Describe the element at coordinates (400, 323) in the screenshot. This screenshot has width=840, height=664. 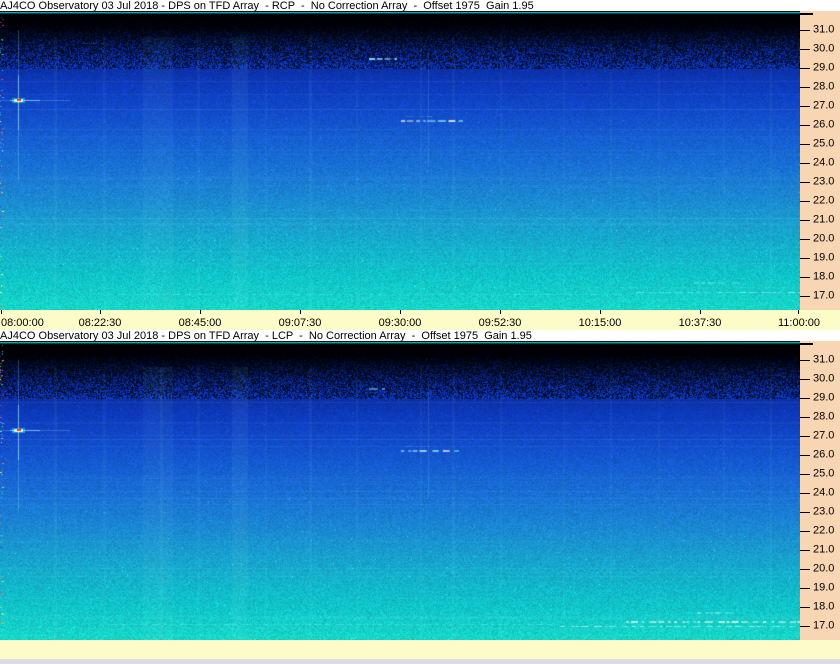
I see `time-tick-label: 09:30:00` at that location.